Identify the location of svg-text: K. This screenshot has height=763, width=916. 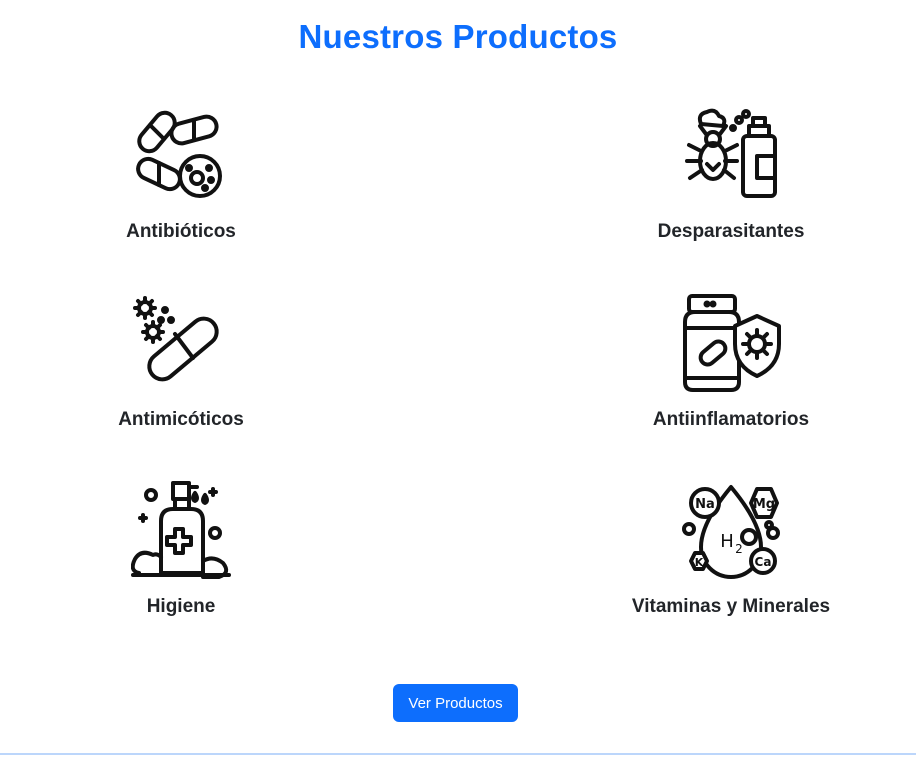
(699, 562).